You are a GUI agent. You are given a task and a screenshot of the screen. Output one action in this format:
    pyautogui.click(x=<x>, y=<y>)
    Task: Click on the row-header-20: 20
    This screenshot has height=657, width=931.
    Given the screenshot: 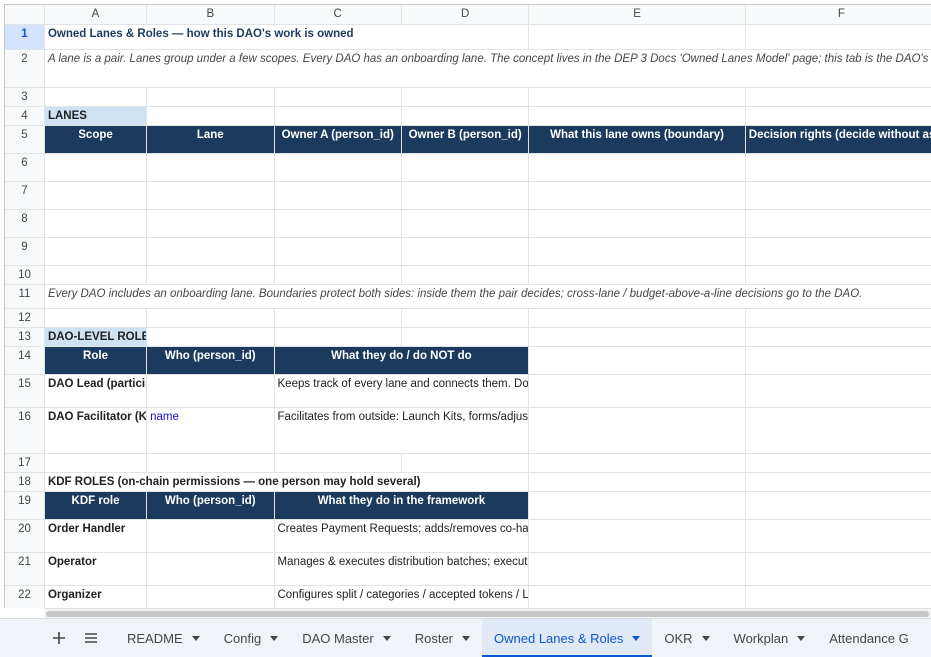 What is the action you would take?
    pyautogui.click(x=25, y=536)
    